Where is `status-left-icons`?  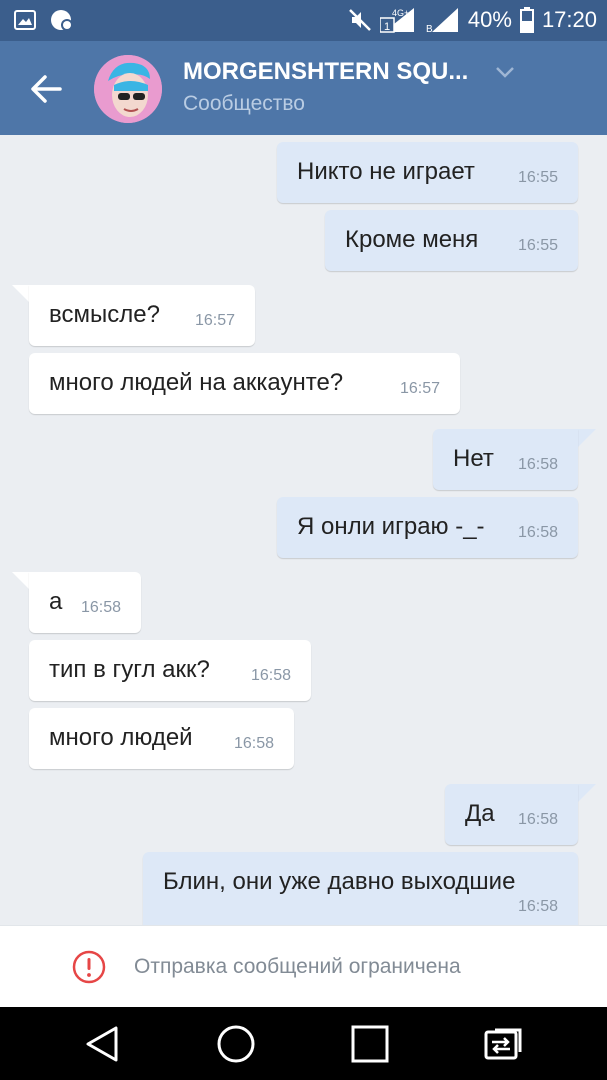
status-left-icons is located at coordinates (44, 20).